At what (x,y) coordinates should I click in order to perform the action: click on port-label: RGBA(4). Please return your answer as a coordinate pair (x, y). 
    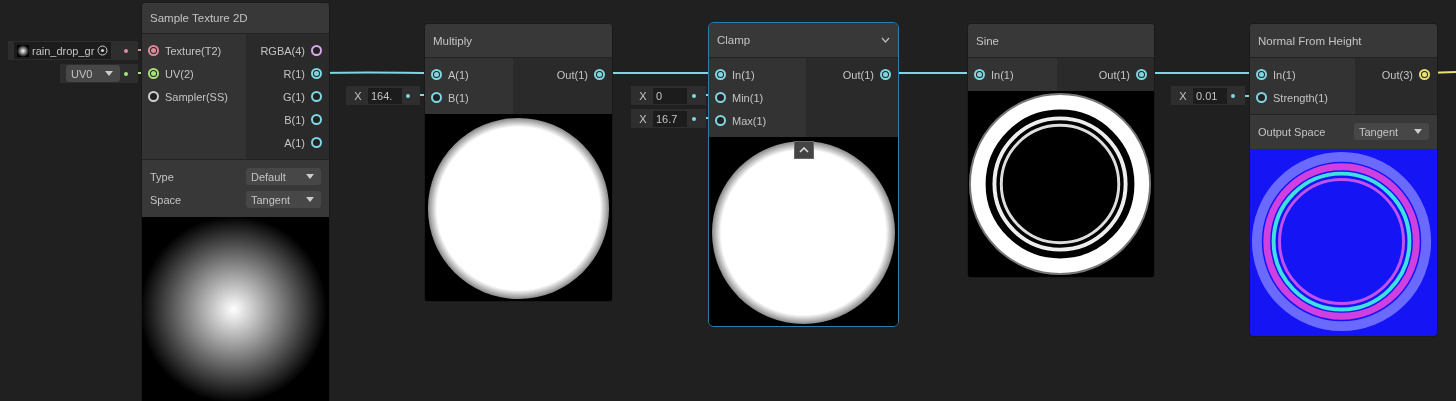
    Looking at the image, I should click on (282, 50).